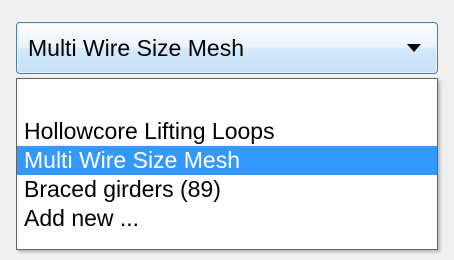  What do you see at coordinates (227, 160) in the screenshot?
I see `option-multi-wire-size-mesh: Multi Wire Size Mesh` at bounding box center [227, 160].